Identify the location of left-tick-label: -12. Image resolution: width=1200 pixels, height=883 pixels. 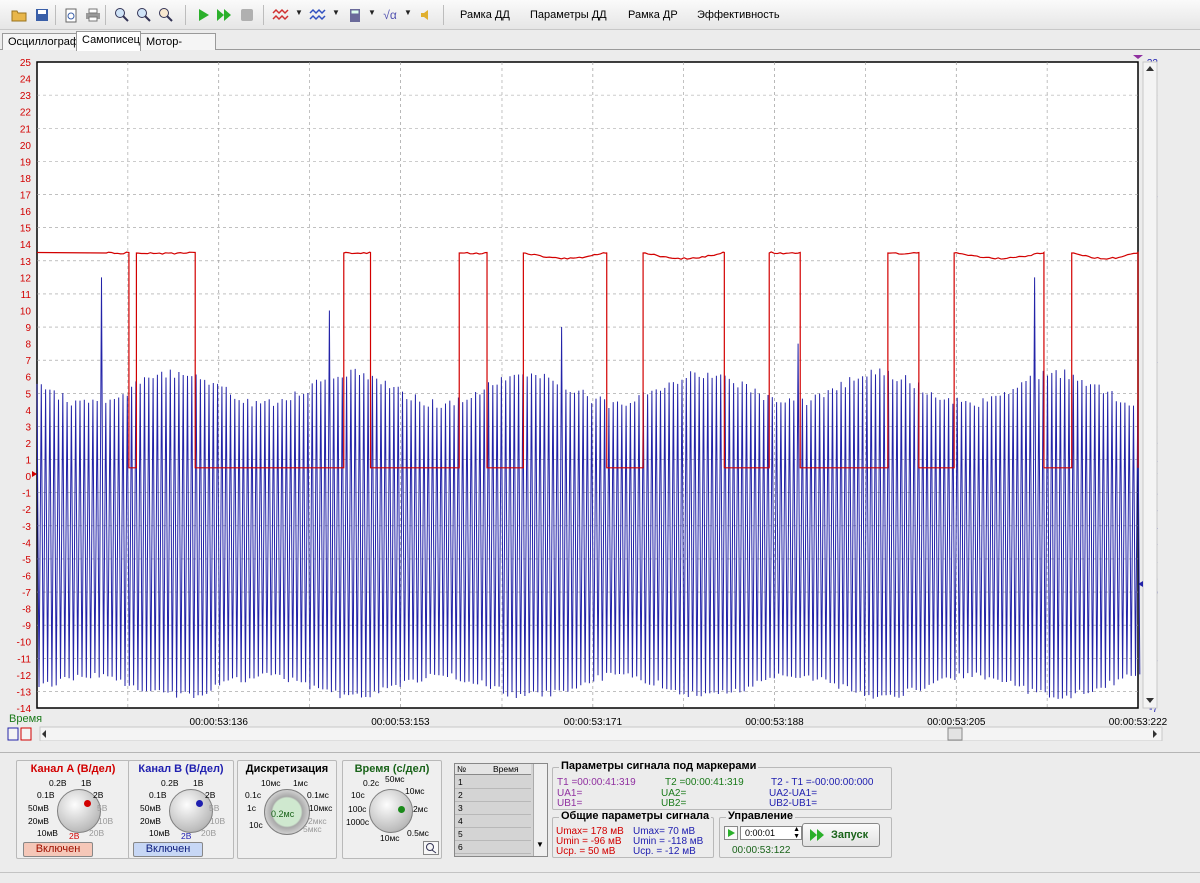
(24, 676).